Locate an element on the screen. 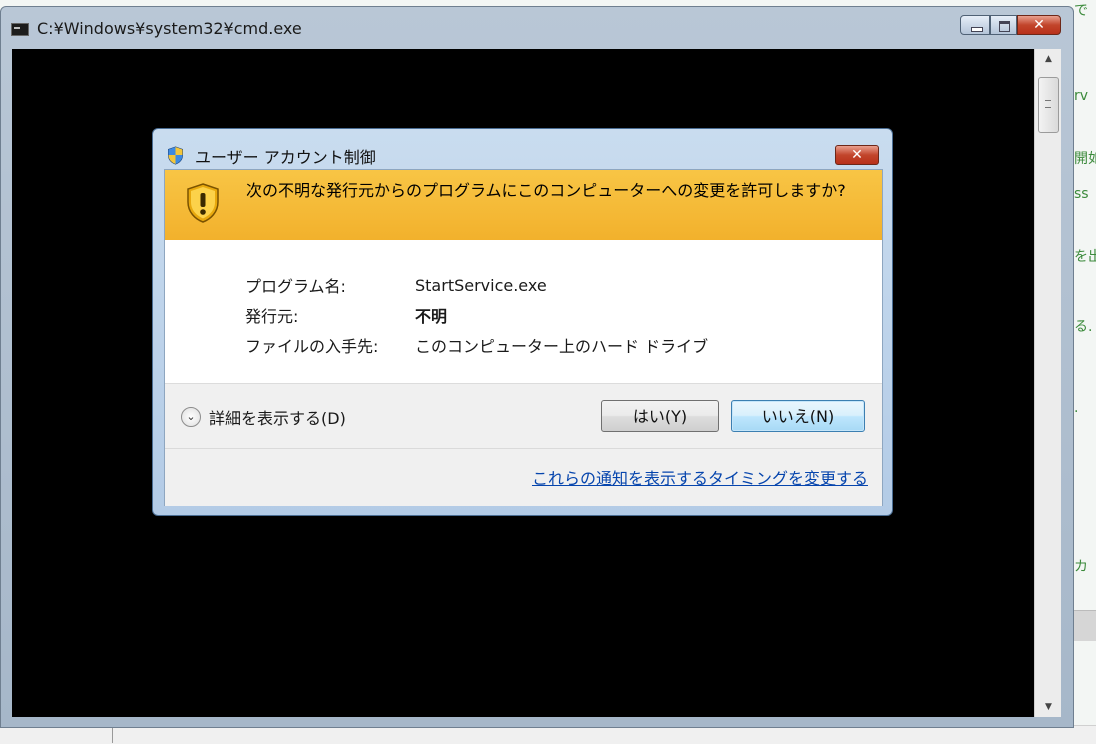 This screenshot has height=744, width=1096. footer-divider is located at coordinates (523, 448).